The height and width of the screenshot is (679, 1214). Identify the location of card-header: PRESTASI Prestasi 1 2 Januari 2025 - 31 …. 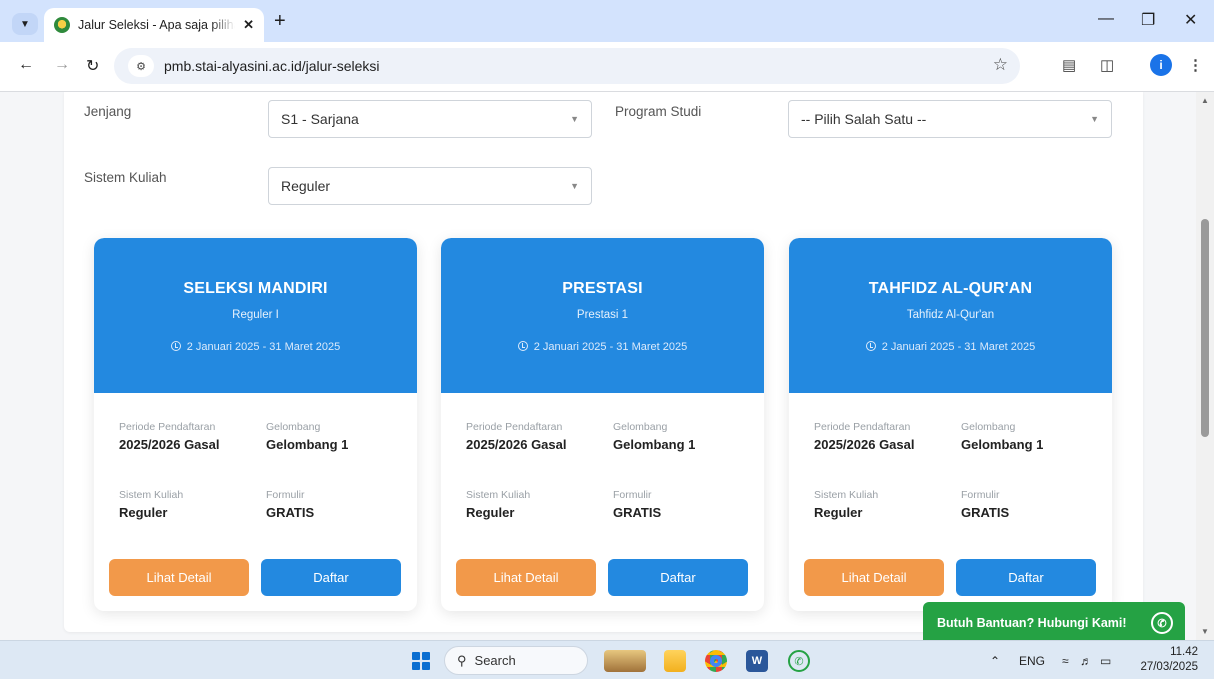
(602, 315).